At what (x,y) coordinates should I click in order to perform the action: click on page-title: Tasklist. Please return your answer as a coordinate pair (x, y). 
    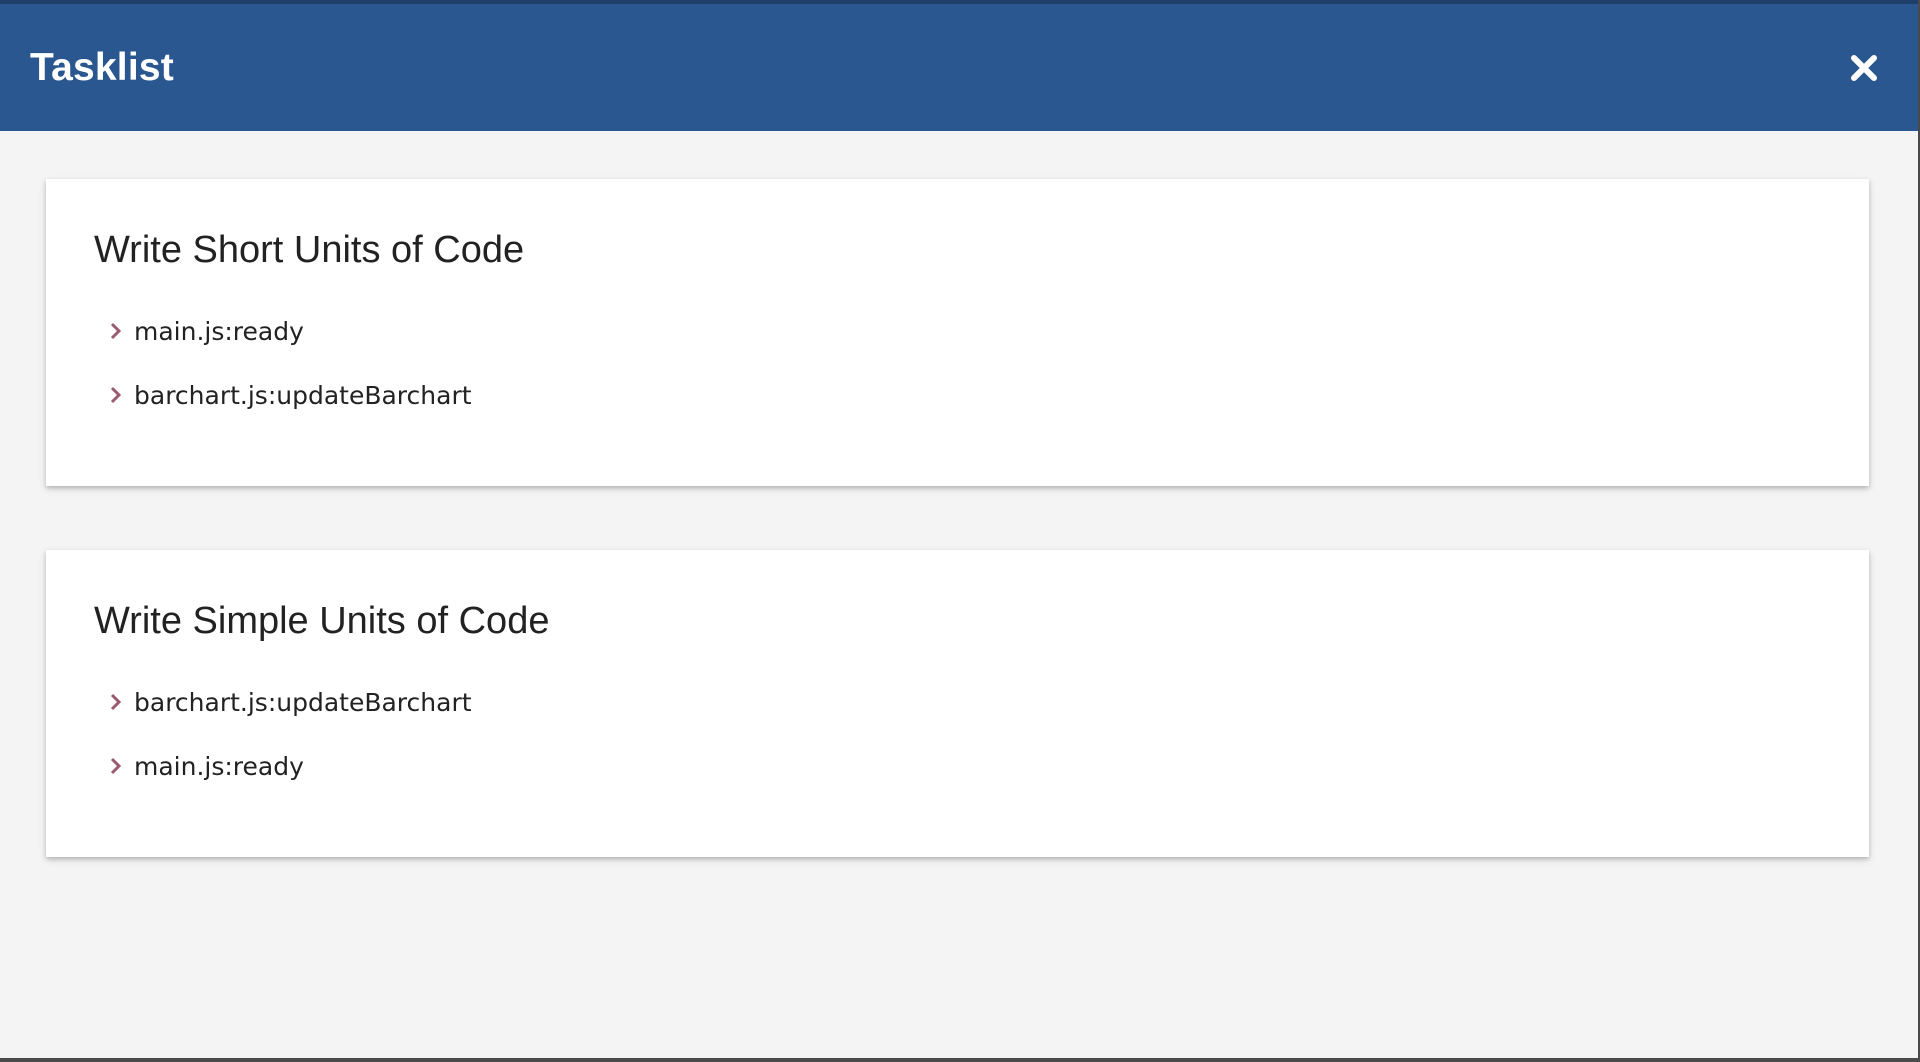
    Looking at the image, I should click on (102, 67).